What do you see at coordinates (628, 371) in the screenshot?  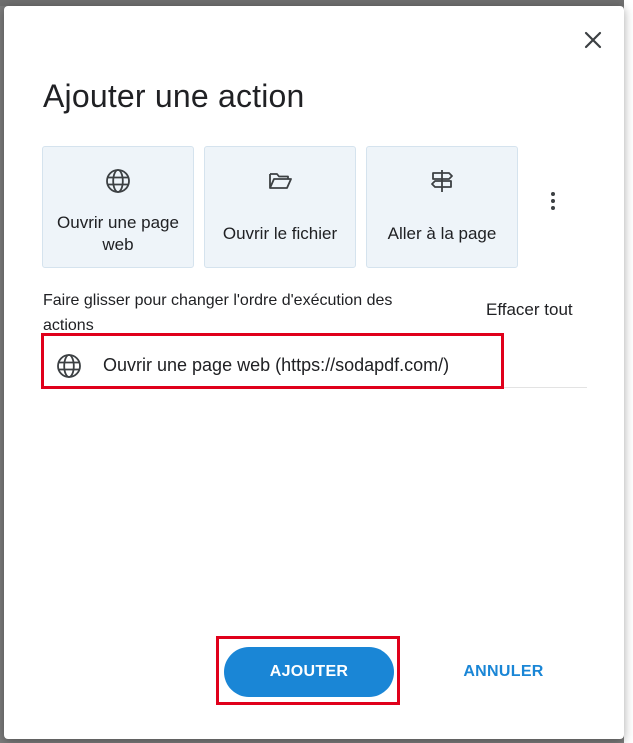 I see `background-page-edge` at bounding box center [628, 371].